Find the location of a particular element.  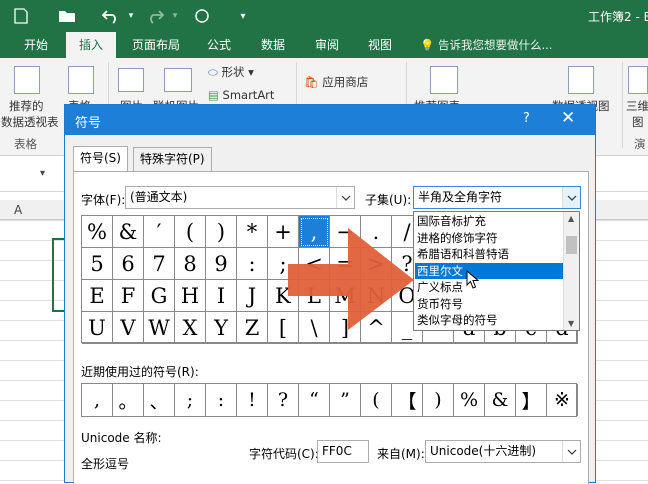

symbol-cell: Z is located at coordinates (252, 328).